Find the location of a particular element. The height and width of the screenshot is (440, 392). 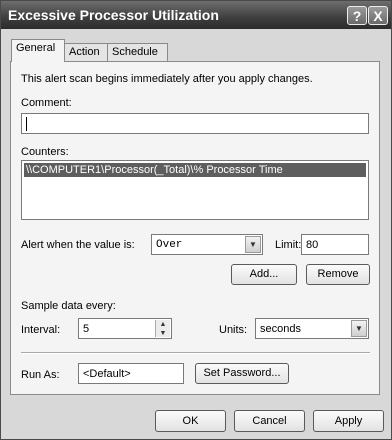

separator is located at coordinates (195, 353).